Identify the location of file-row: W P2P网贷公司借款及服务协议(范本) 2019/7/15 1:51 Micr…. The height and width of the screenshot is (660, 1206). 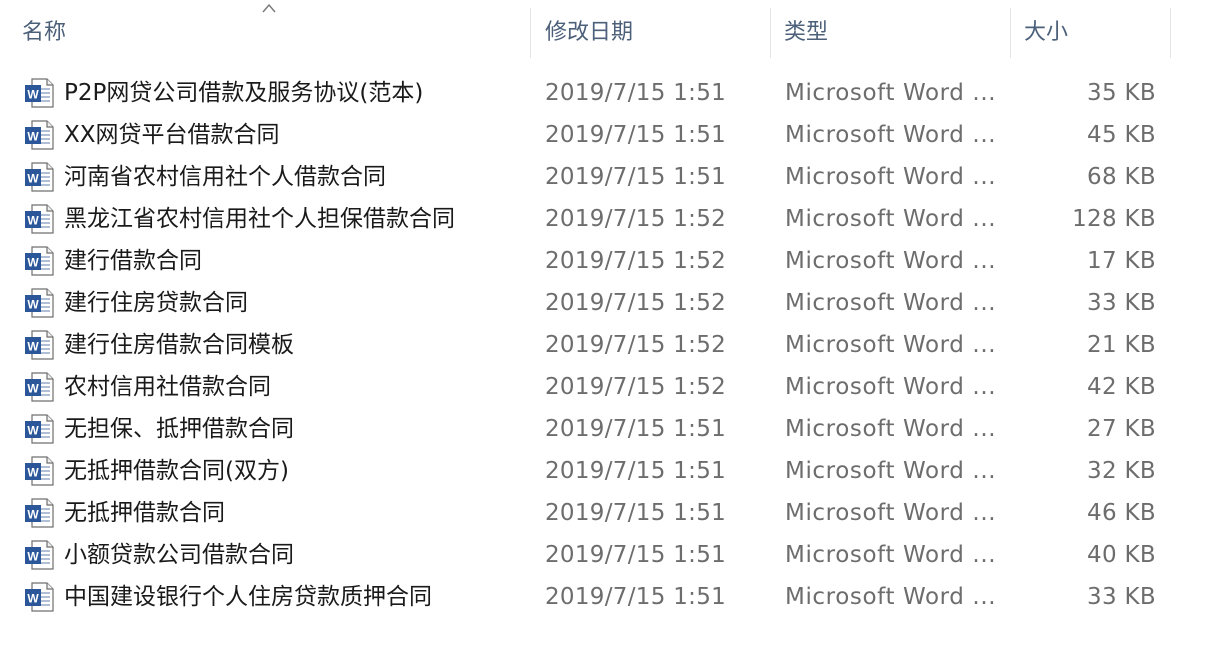
(603, 93).